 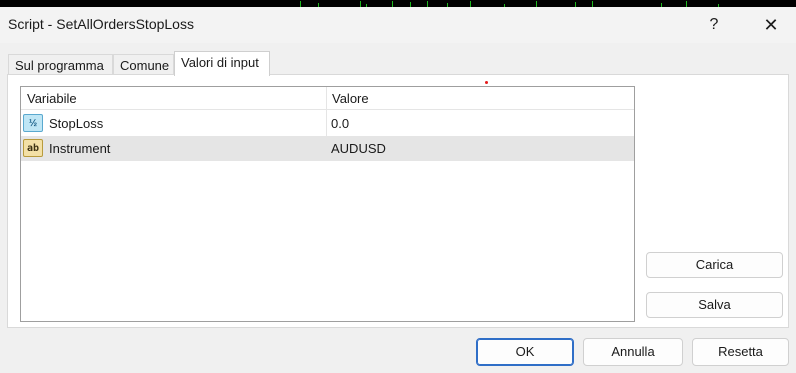 I want to click on variable-value: 0.0, so click(x=340, y=123).